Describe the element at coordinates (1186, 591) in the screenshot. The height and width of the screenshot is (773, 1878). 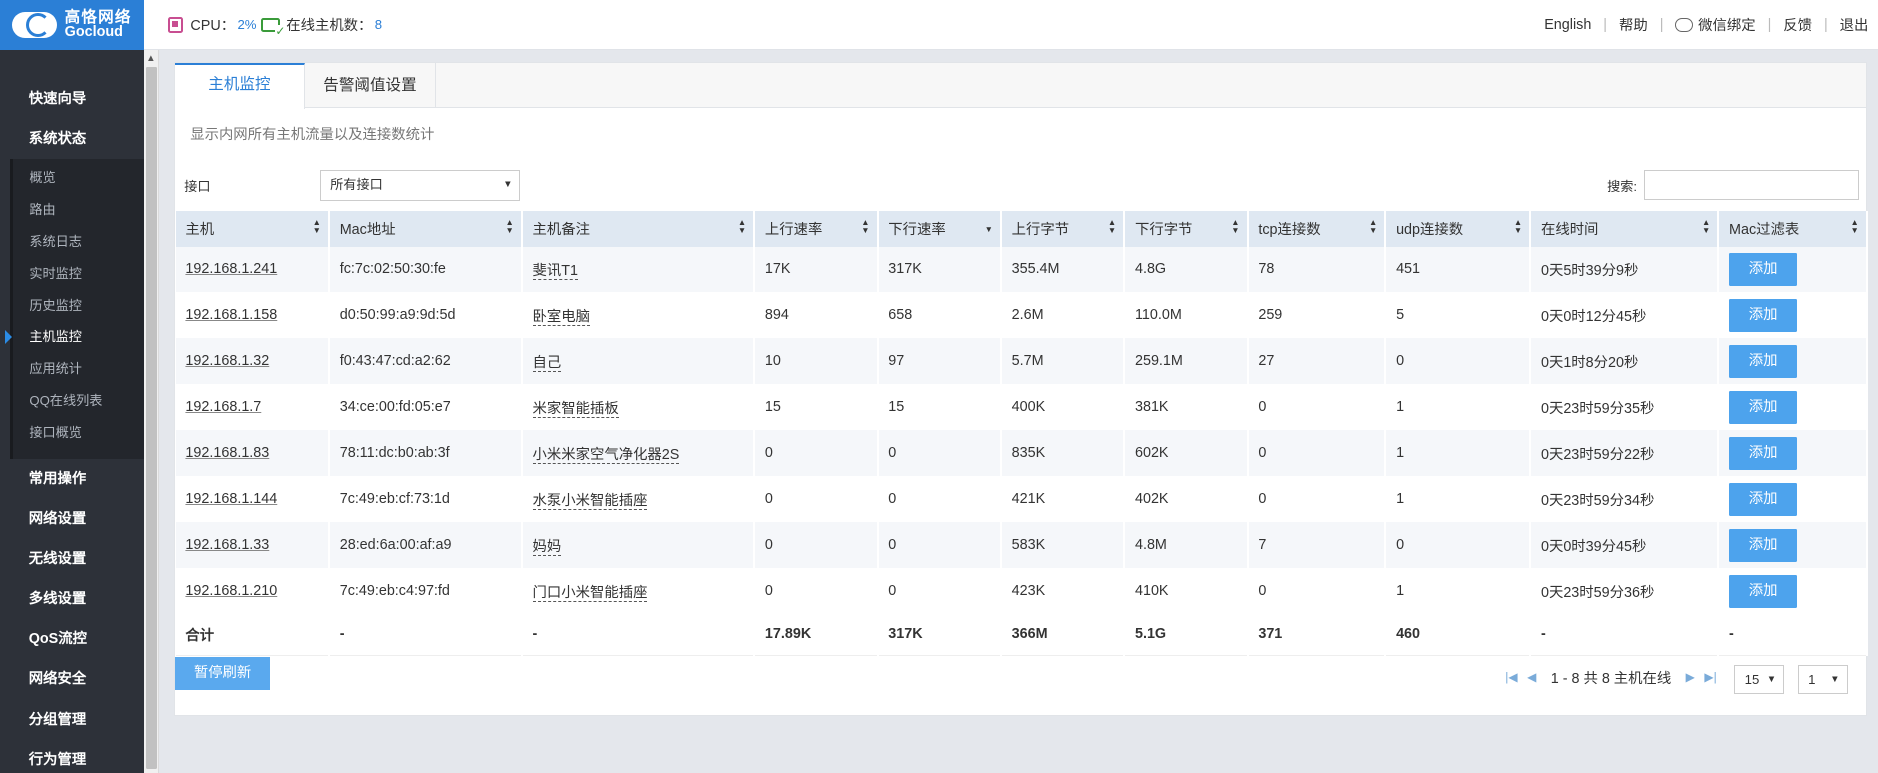
I see `cell-down-bytes: 410K` at that location.